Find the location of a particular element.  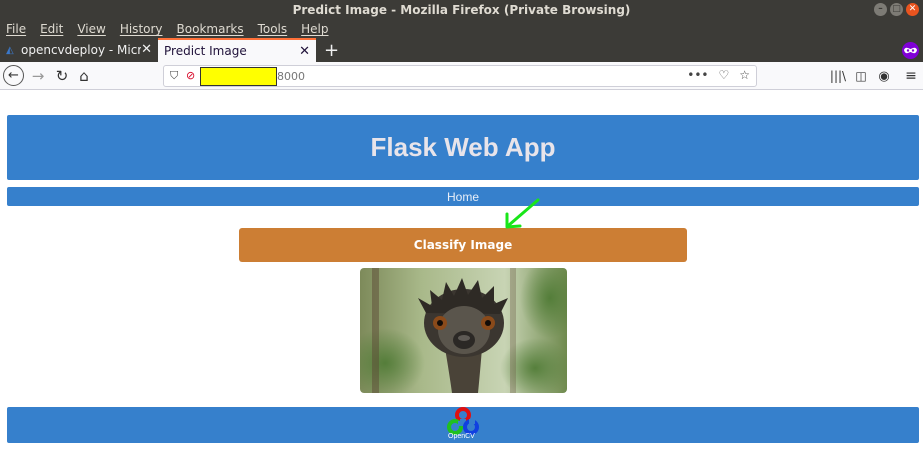

bookmark-star-icon: ☆ is located at coordinates (744, 75).